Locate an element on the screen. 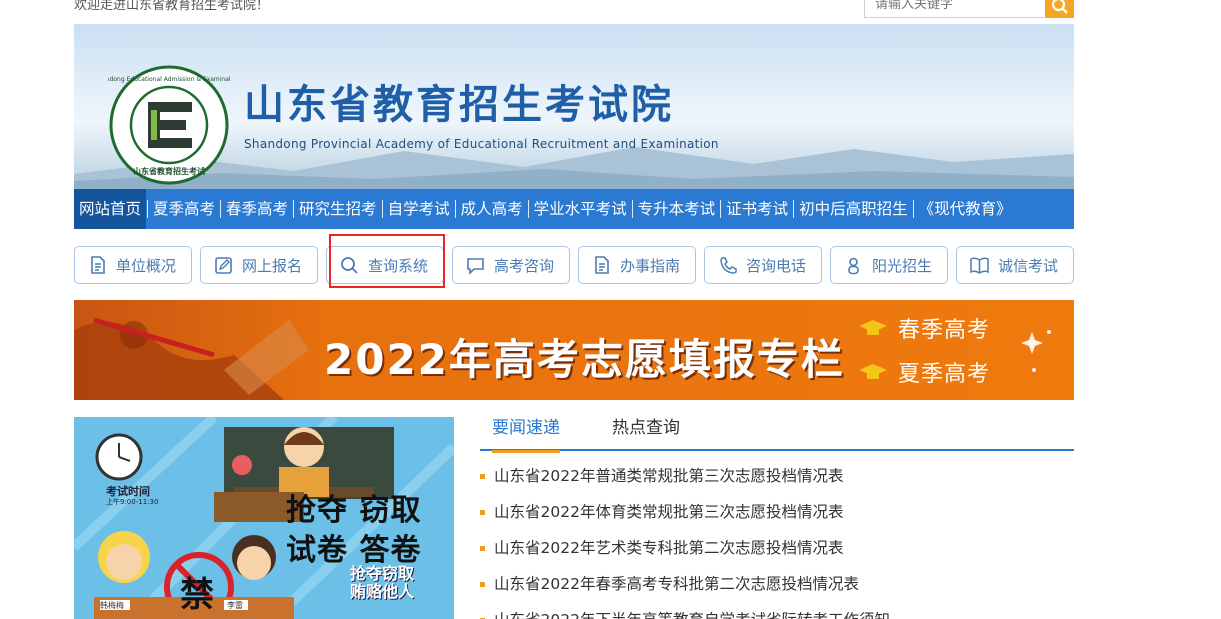  summer-gaokao-link: 夏季高考 is located at coordinates (944, 372).